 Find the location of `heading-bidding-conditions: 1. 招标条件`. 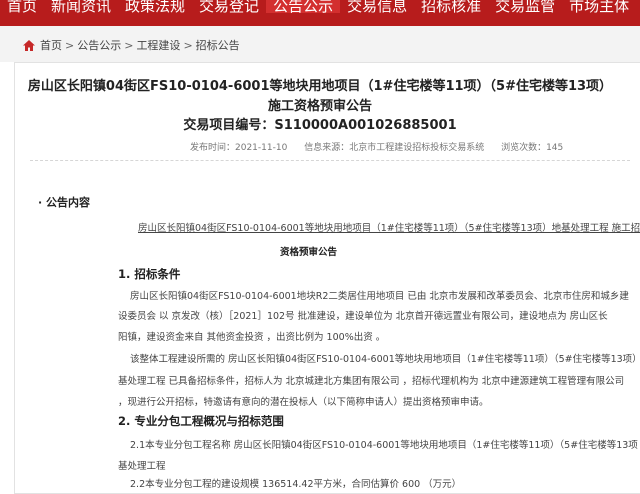

heading-bidding-conditions: 1. 招标条件 is located at coordinates (149, 274).